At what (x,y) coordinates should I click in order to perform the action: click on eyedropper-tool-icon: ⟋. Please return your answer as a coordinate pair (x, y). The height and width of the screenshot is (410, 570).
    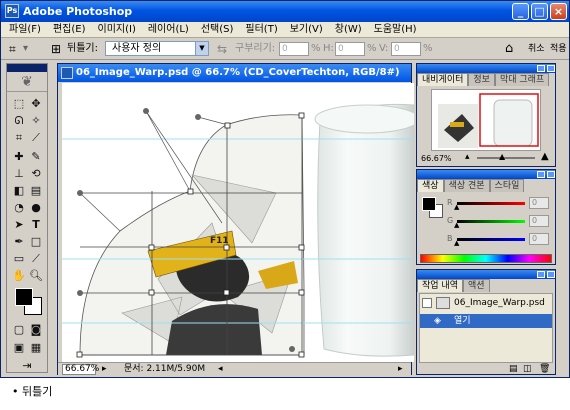
    Looking at the image, I should click on (36, 259).